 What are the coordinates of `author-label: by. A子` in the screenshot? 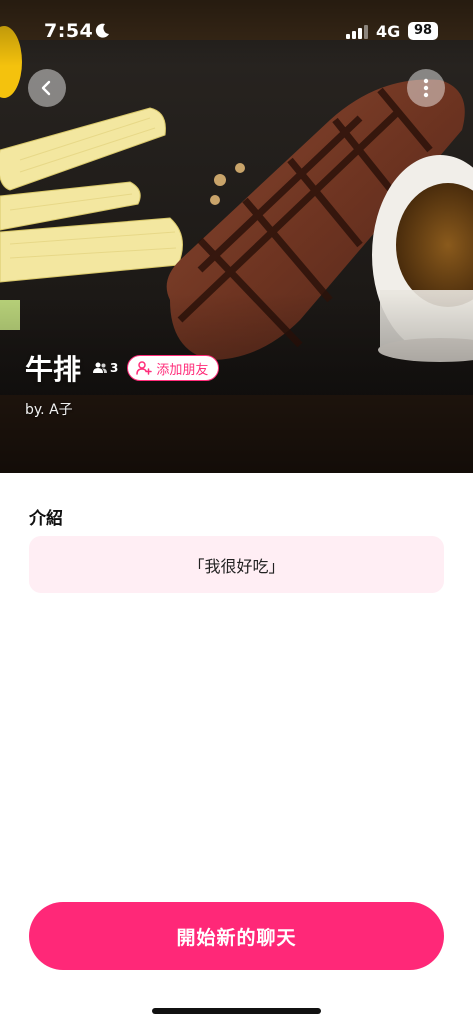 It's located at (49, 410).